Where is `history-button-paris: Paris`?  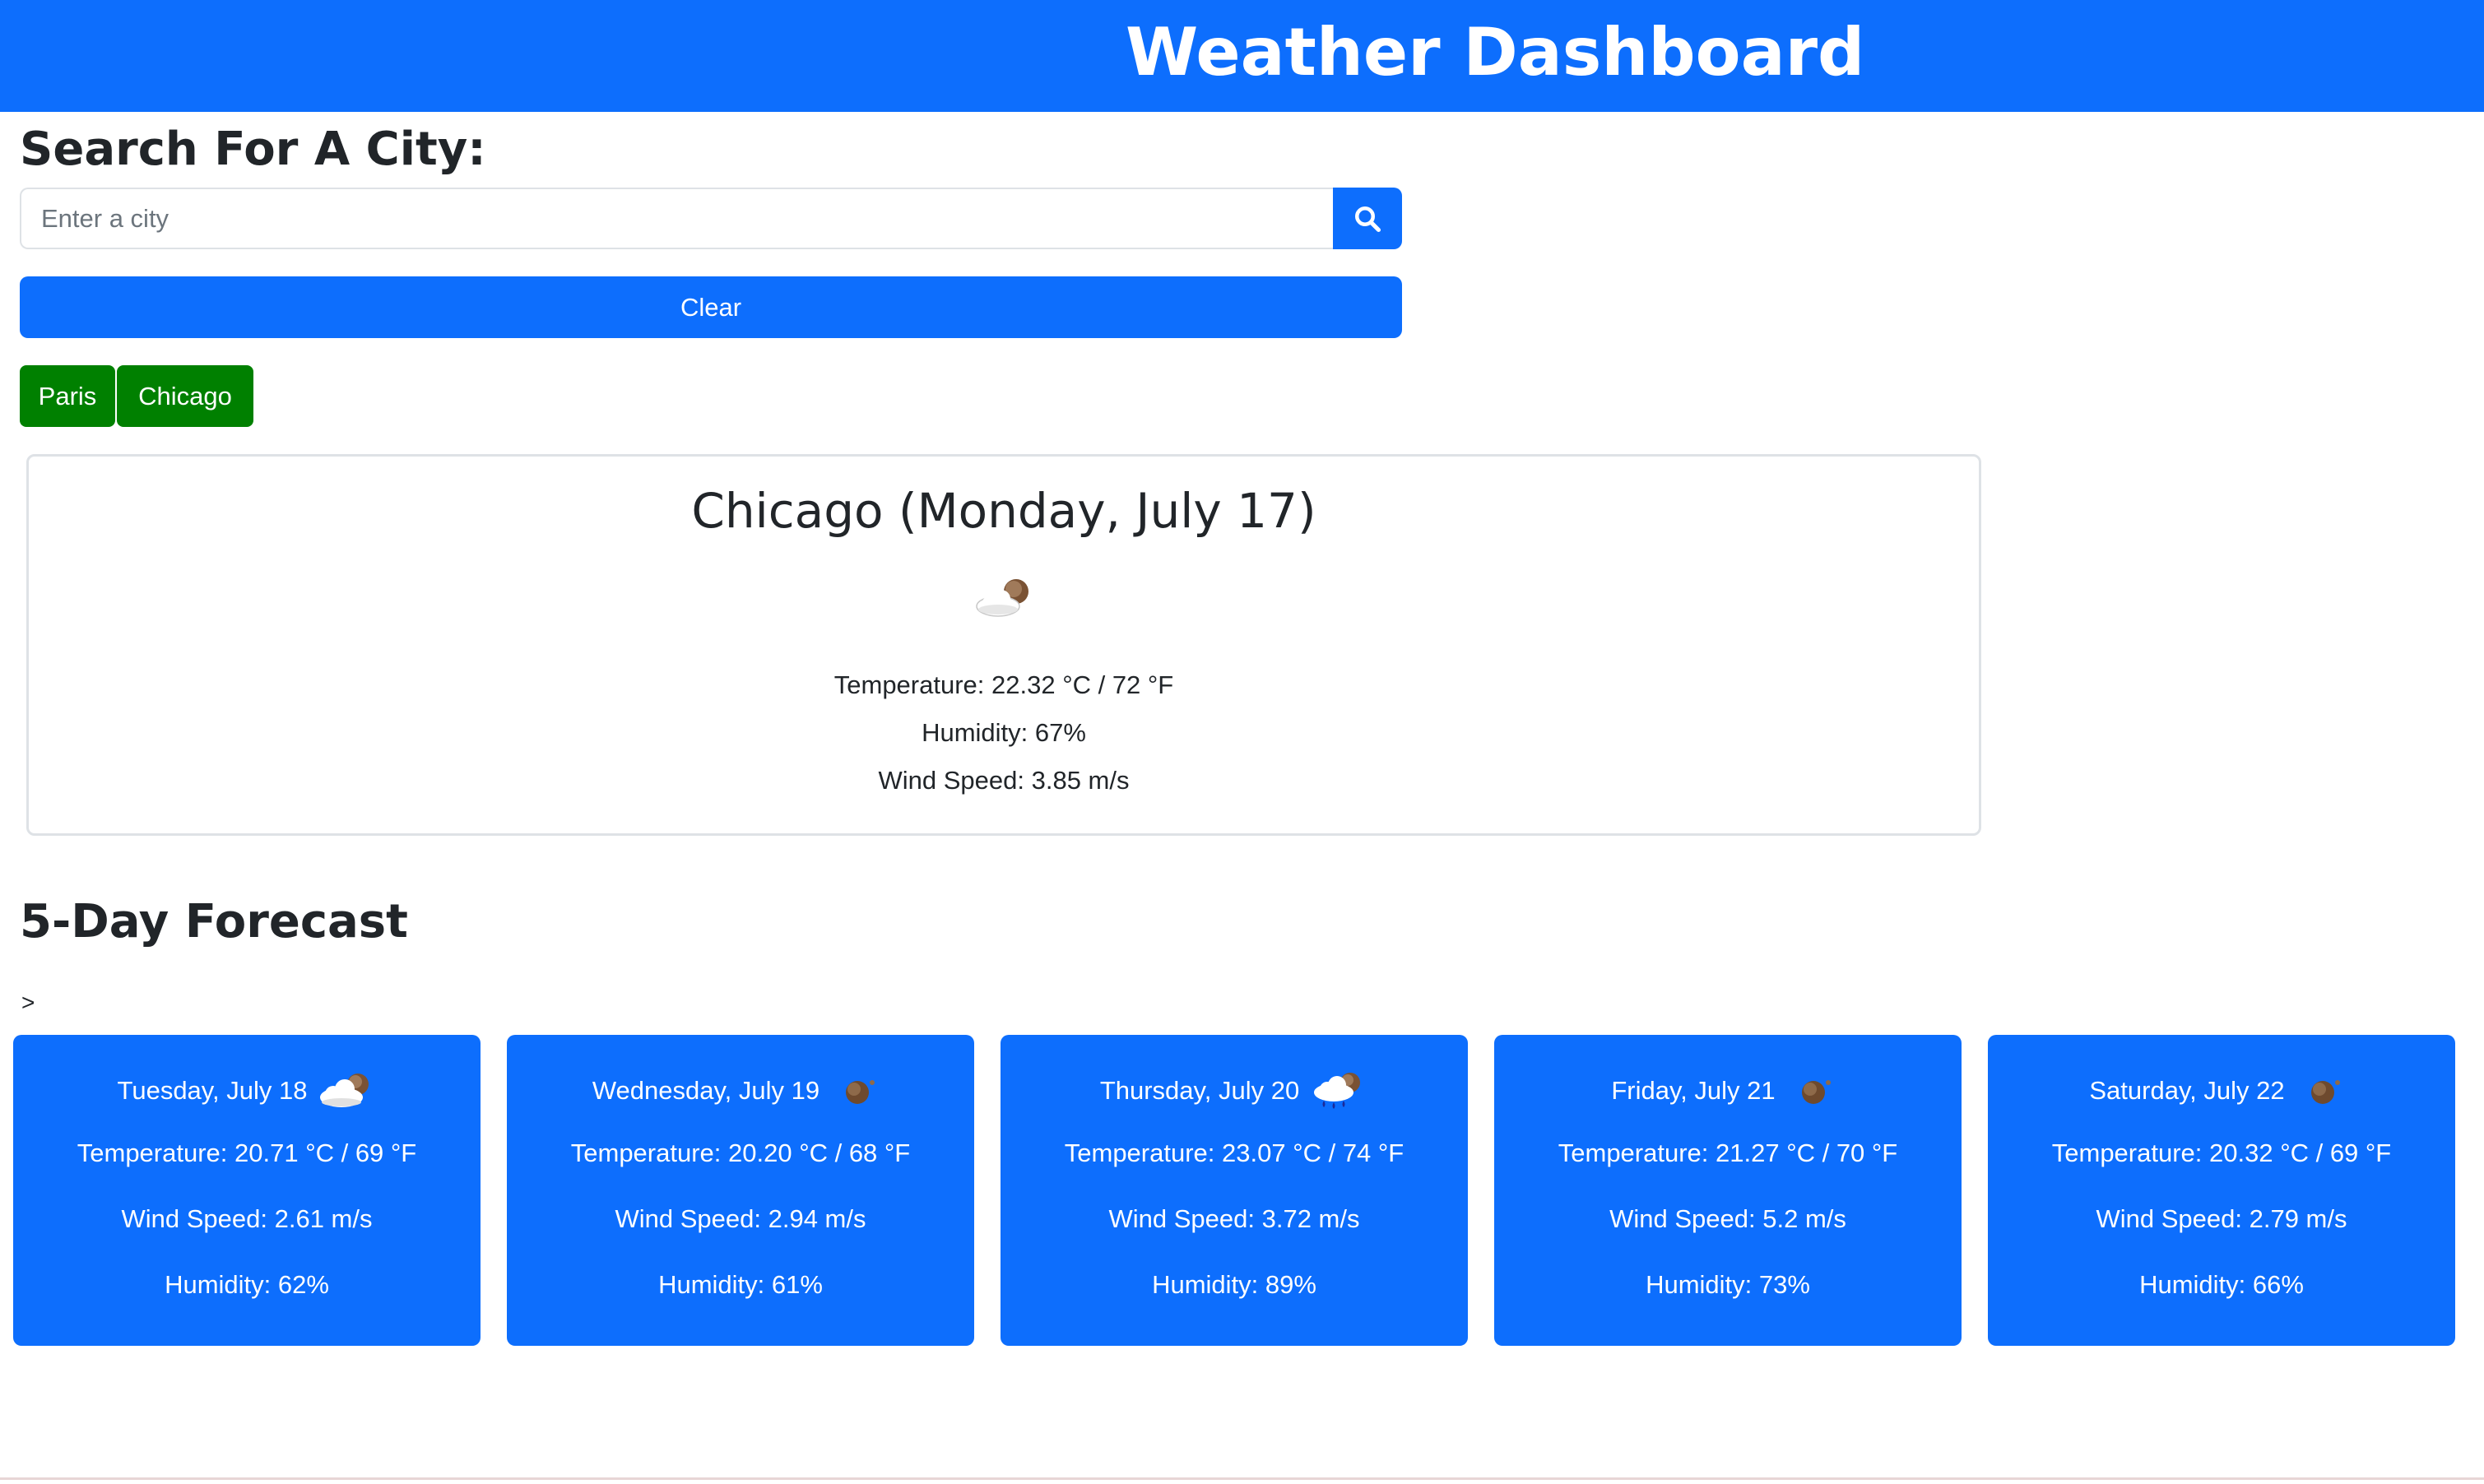
history-button-paris: Paris is located at coordinates (67, 396).